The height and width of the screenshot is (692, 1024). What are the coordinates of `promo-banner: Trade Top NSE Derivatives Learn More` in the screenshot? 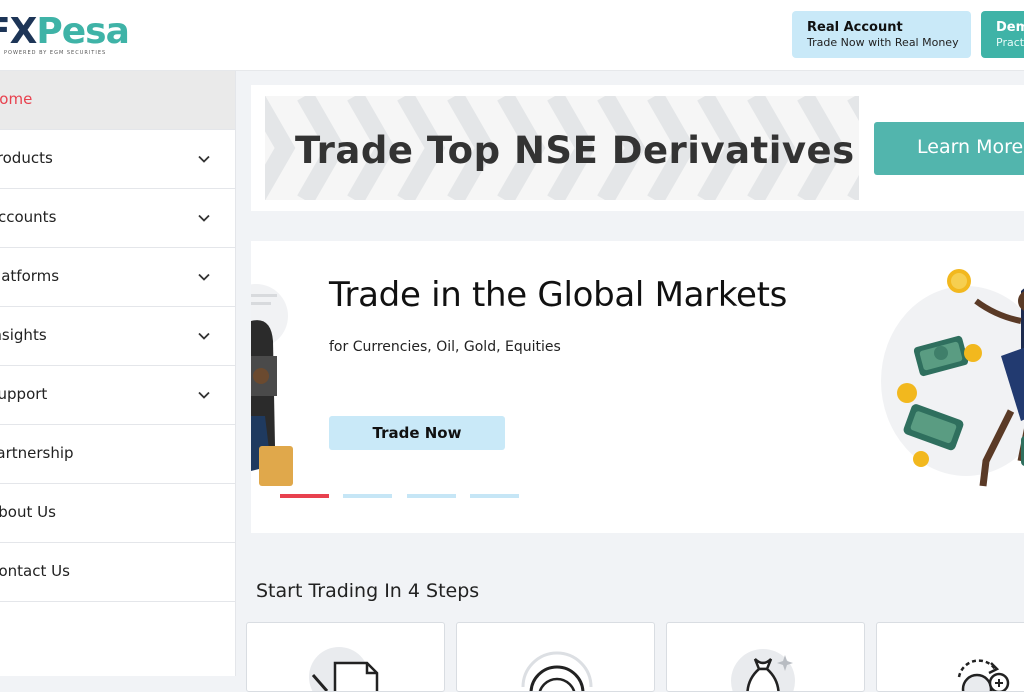 It's located at (637, 148).